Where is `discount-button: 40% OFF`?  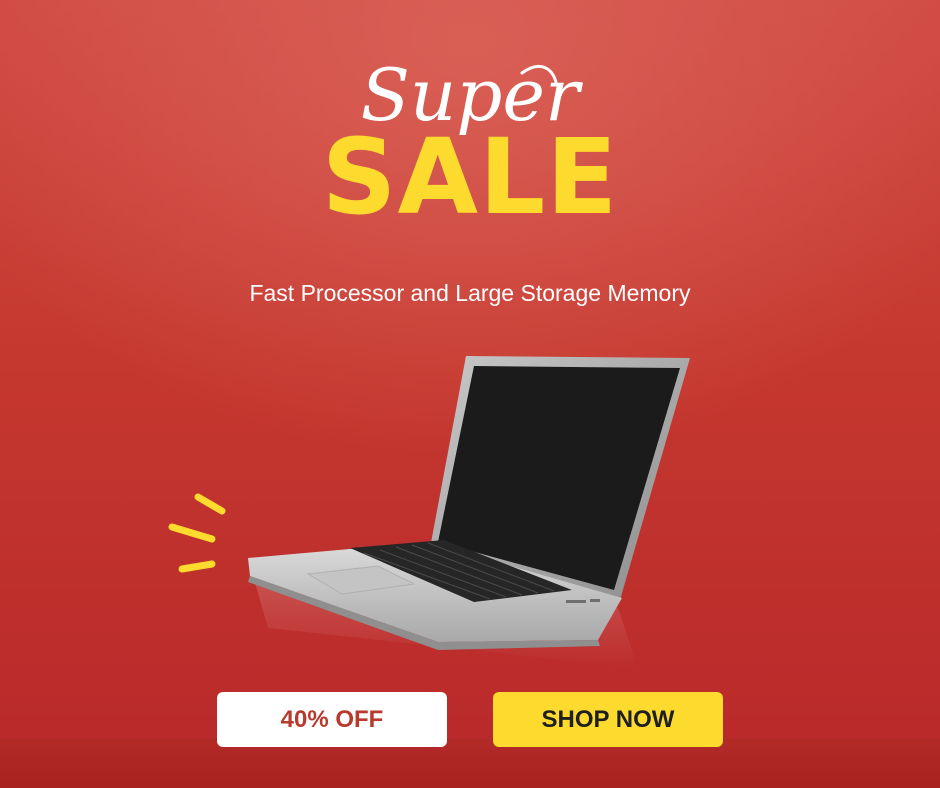 discount-button: 40% OFF is located at coordinates (332, 719).